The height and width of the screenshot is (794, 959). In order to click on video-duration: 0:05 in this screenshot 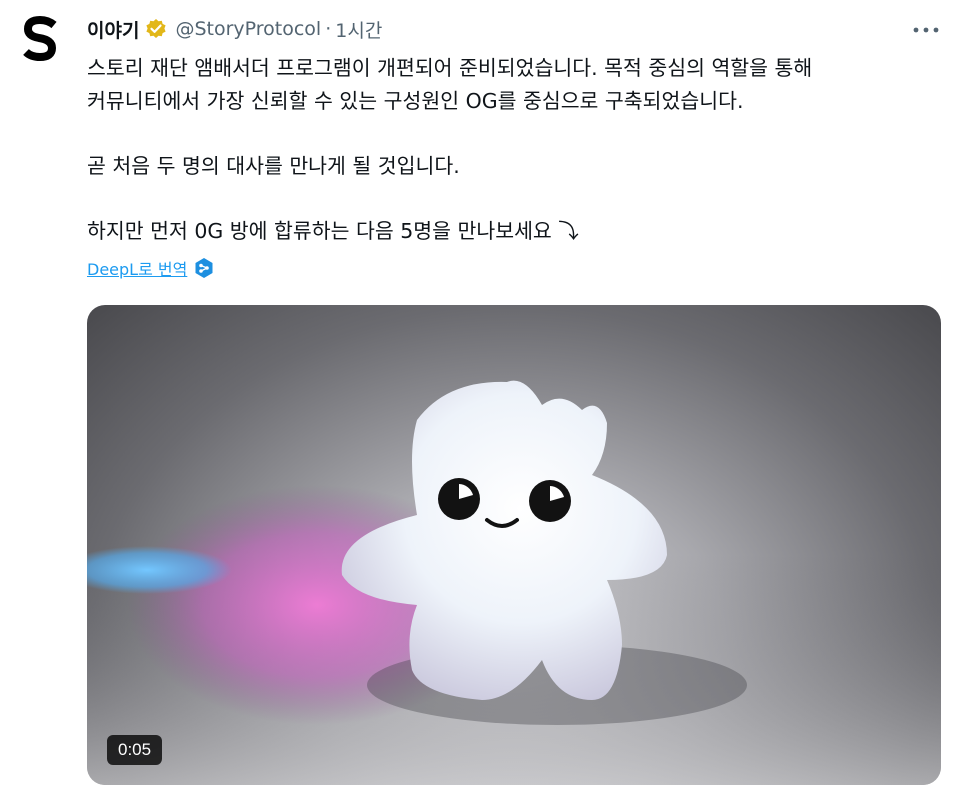, I will do `click(135, 750)`.